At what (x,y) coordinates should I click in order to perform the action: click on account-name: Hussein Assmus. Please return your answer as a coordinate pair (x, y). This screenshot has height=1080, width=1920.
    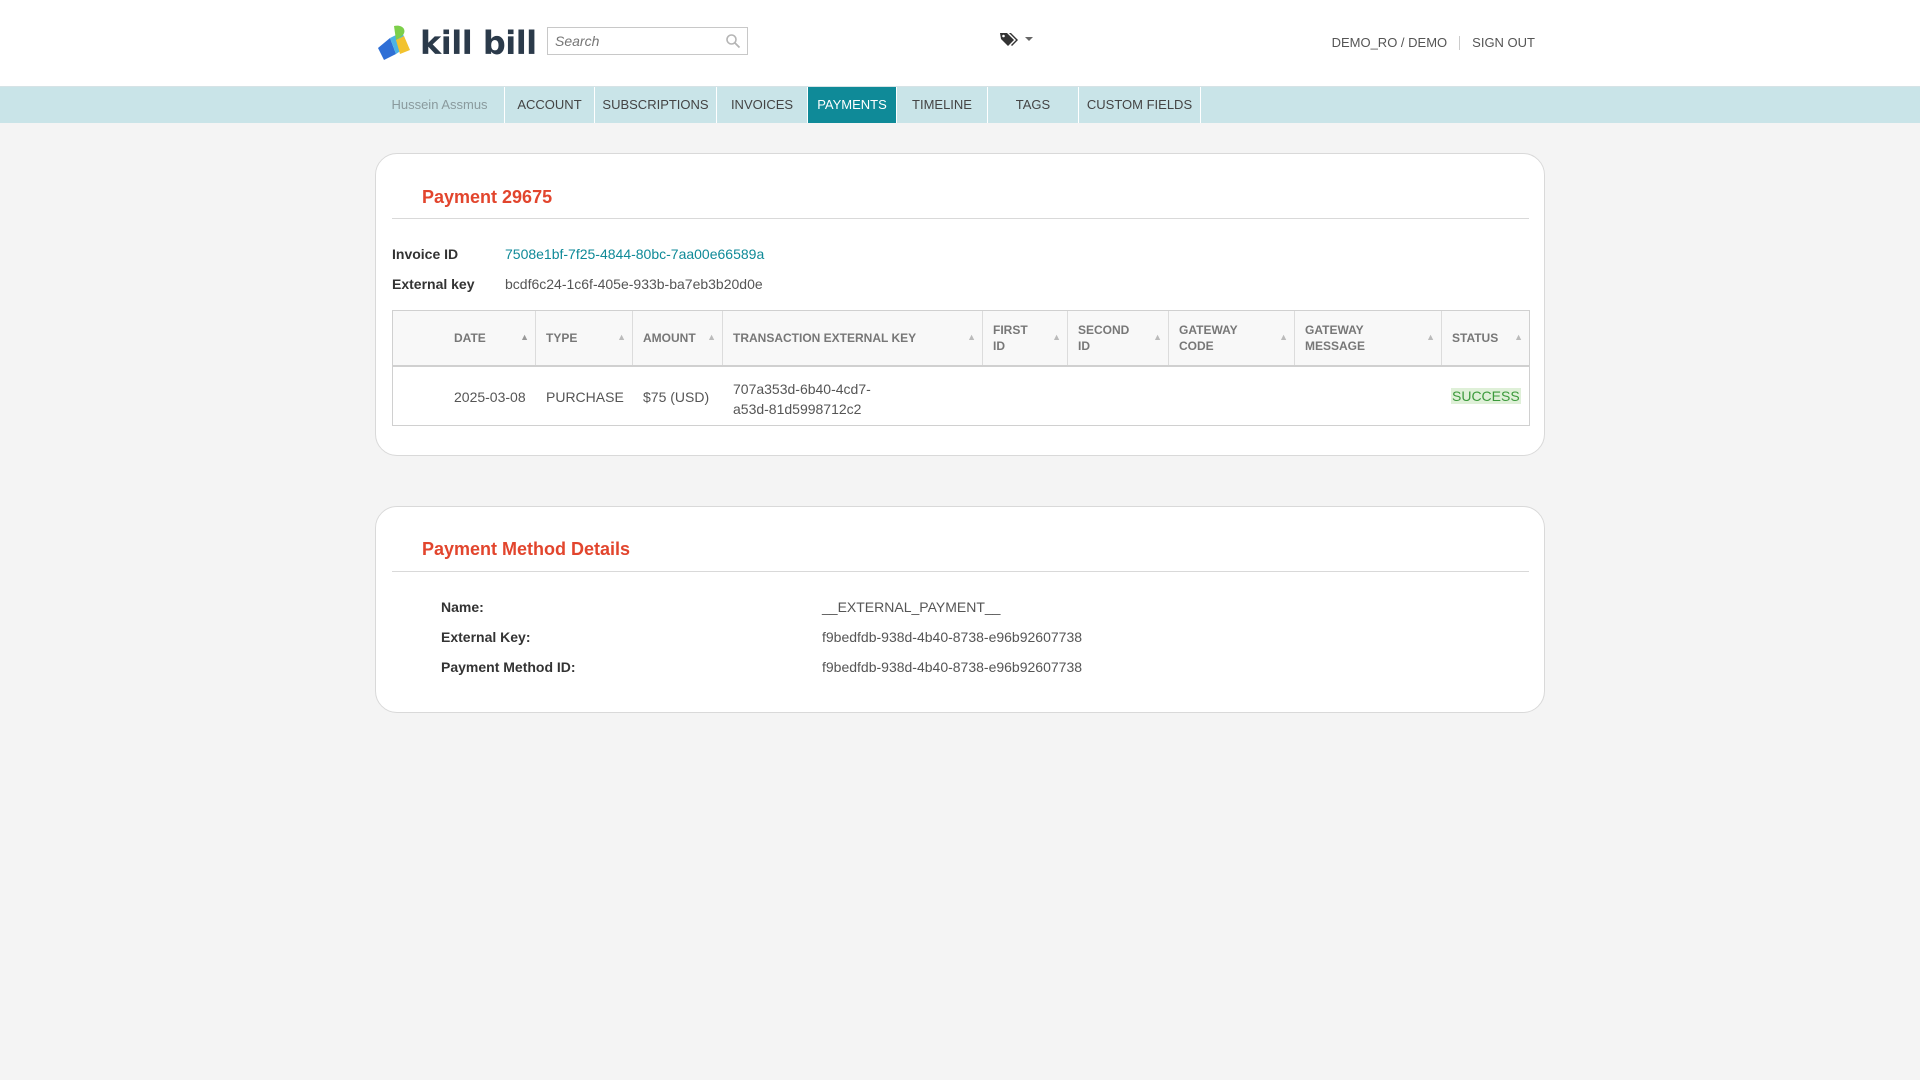
    Looking at the image, I should click on (440, 105).